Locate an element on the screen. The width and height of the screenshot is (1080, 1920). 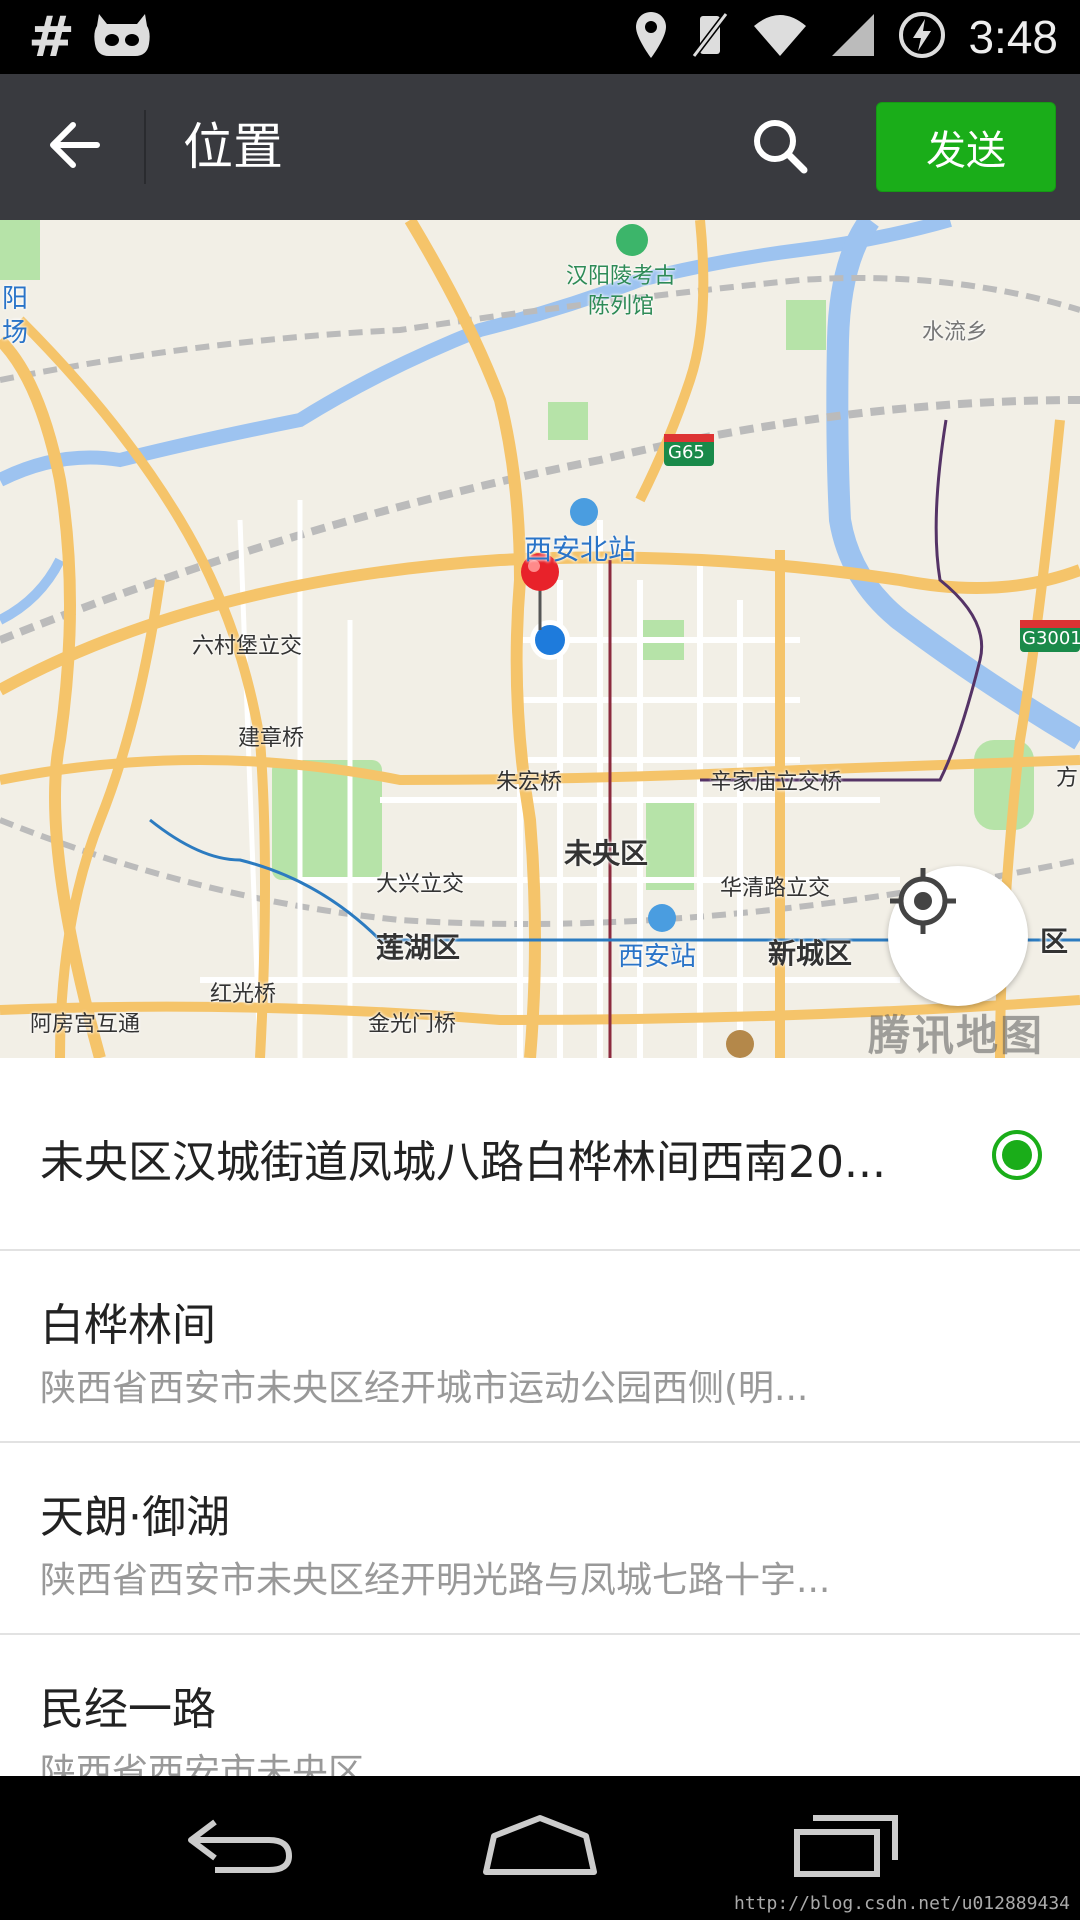
arrow-left-icon is located at coordinates (74, 147).